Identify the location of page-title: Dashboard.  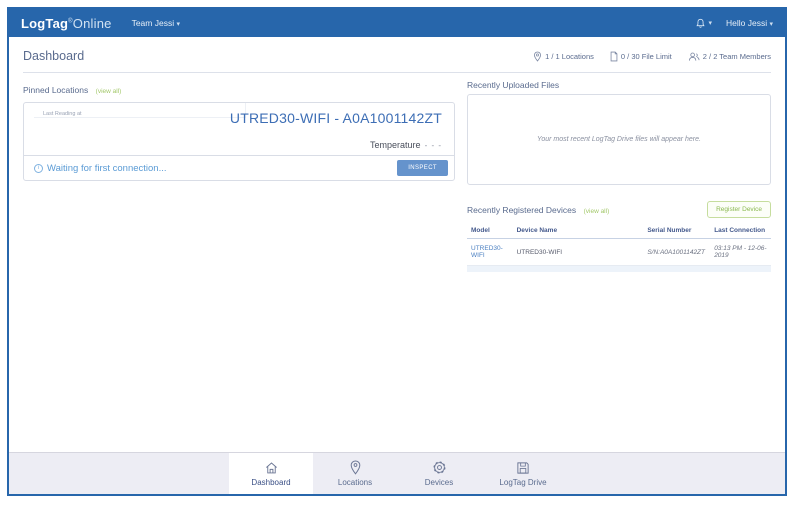
(54, 56).